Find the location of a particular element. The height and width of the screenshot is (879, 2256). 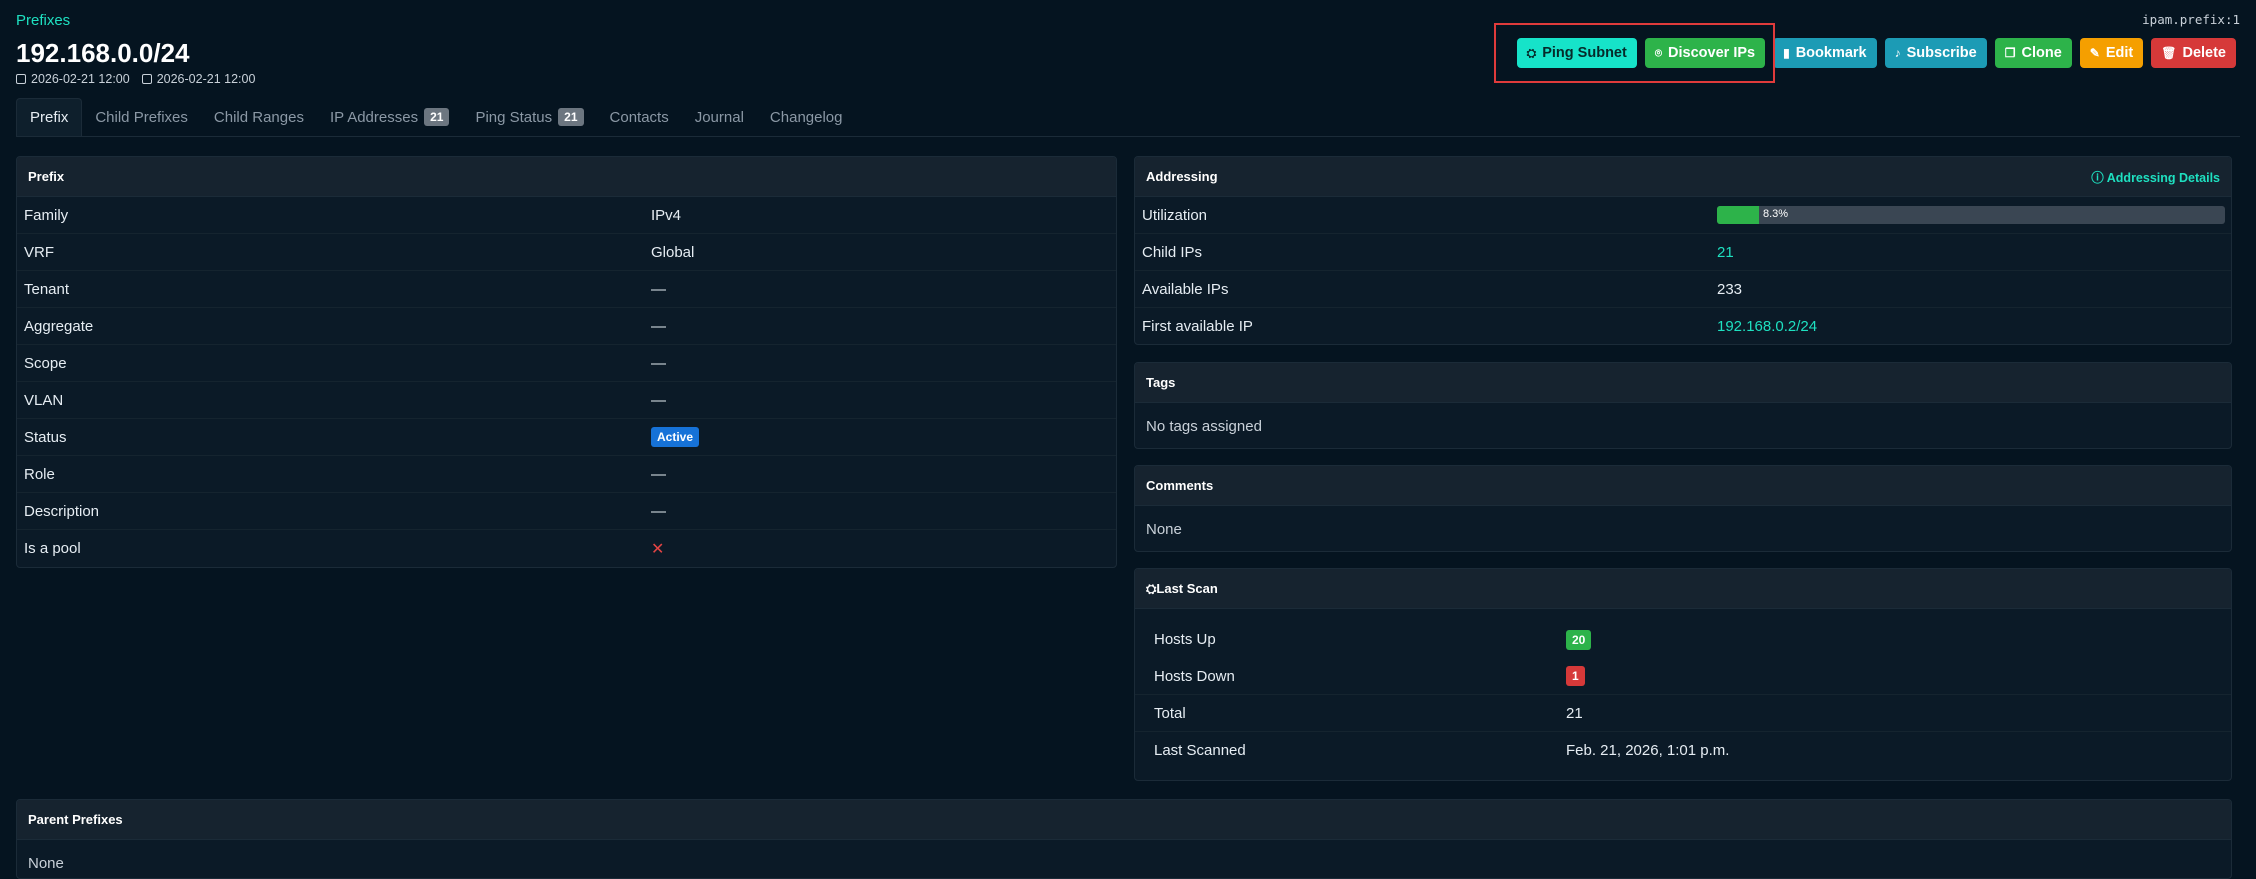

tab-label: Journal is located at coordinates (719, 117).